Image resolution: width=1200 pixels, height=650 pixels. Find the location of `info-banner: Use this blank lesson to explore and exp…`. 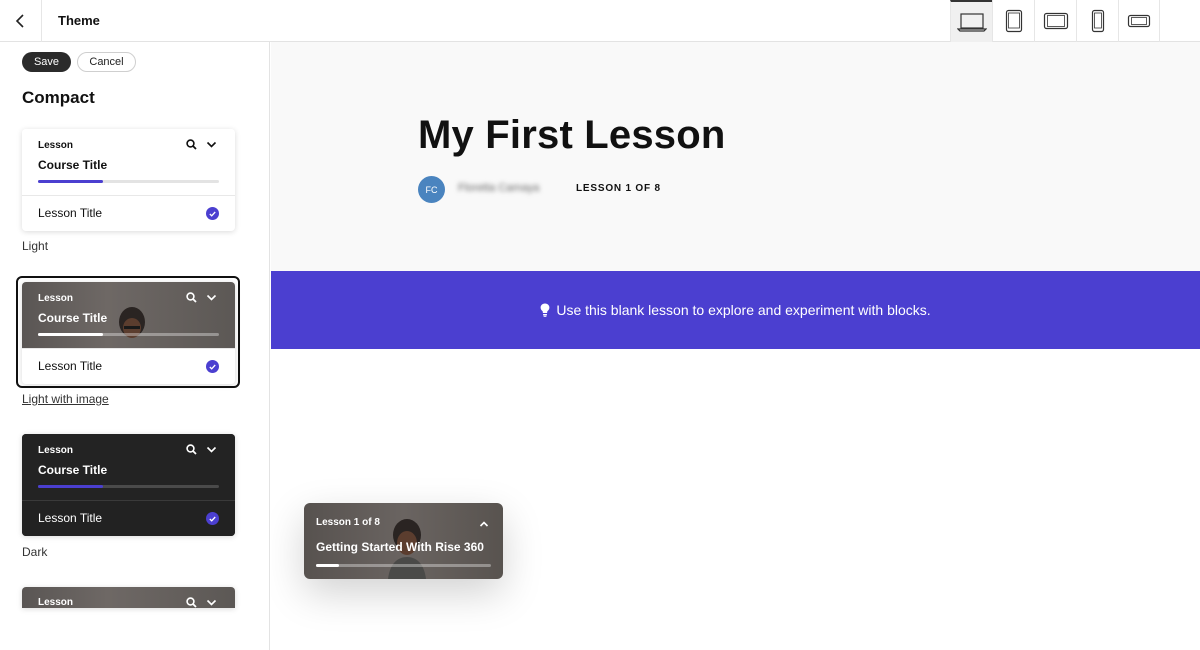

info-banner: Use this blank lesson to explore and exp… is located at coordinates (735, 310).